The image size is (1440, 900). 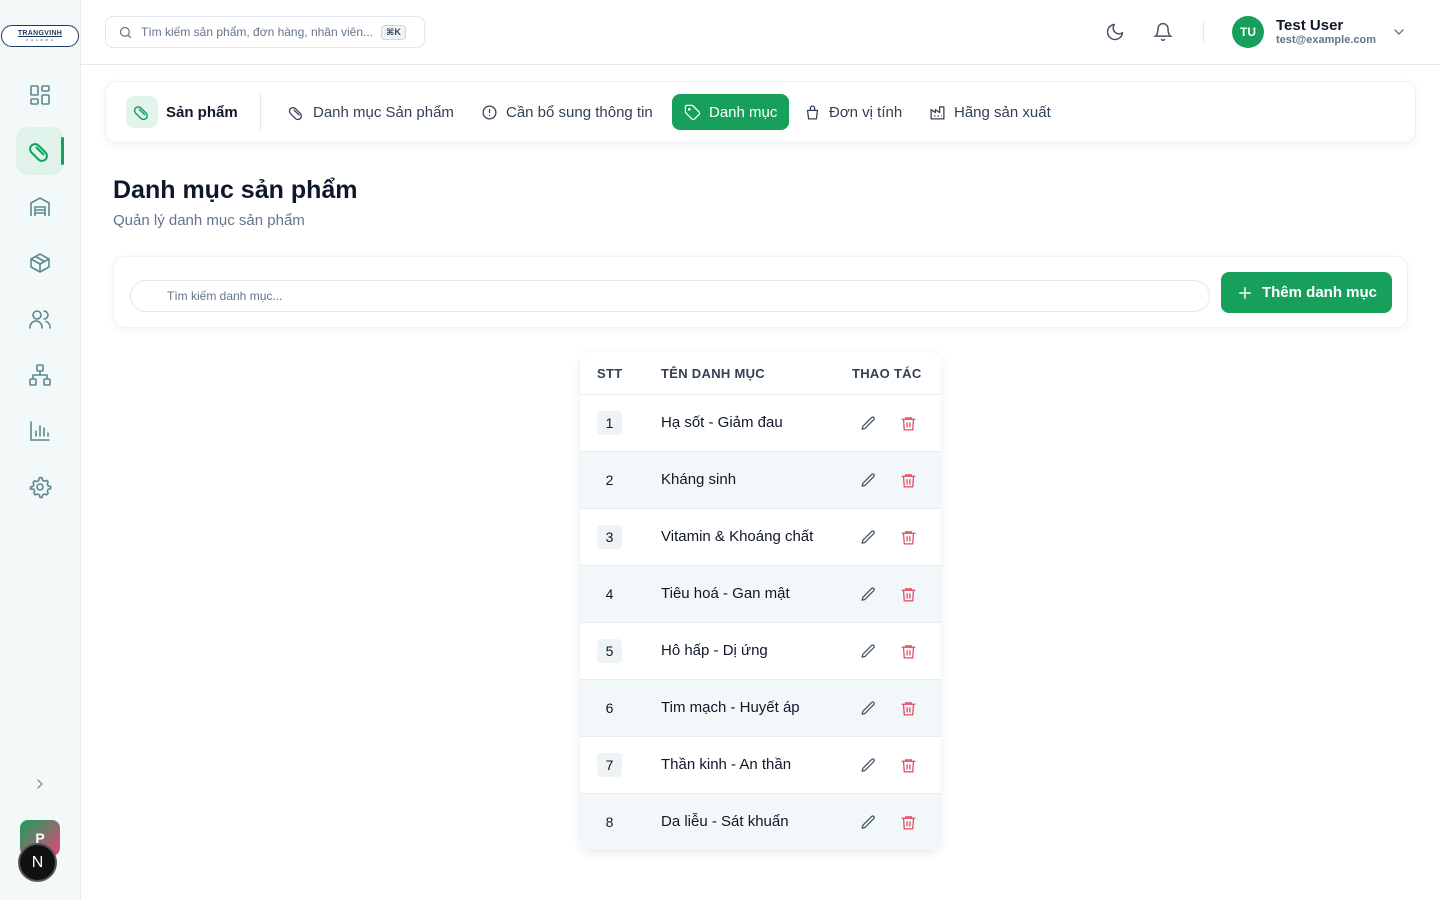 I want to click on sidebar-item-warehouse, so click(x=40, y=207).